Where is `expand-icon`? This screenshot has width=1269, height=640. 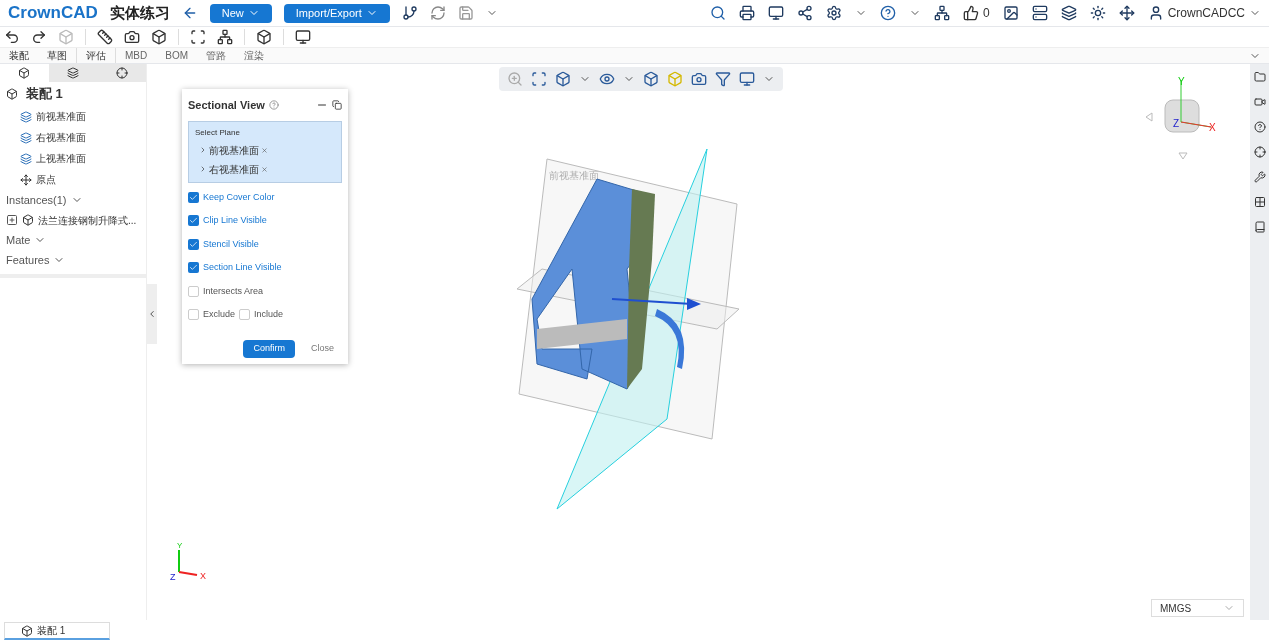
expand-icon is located at coordinates (12, 220).